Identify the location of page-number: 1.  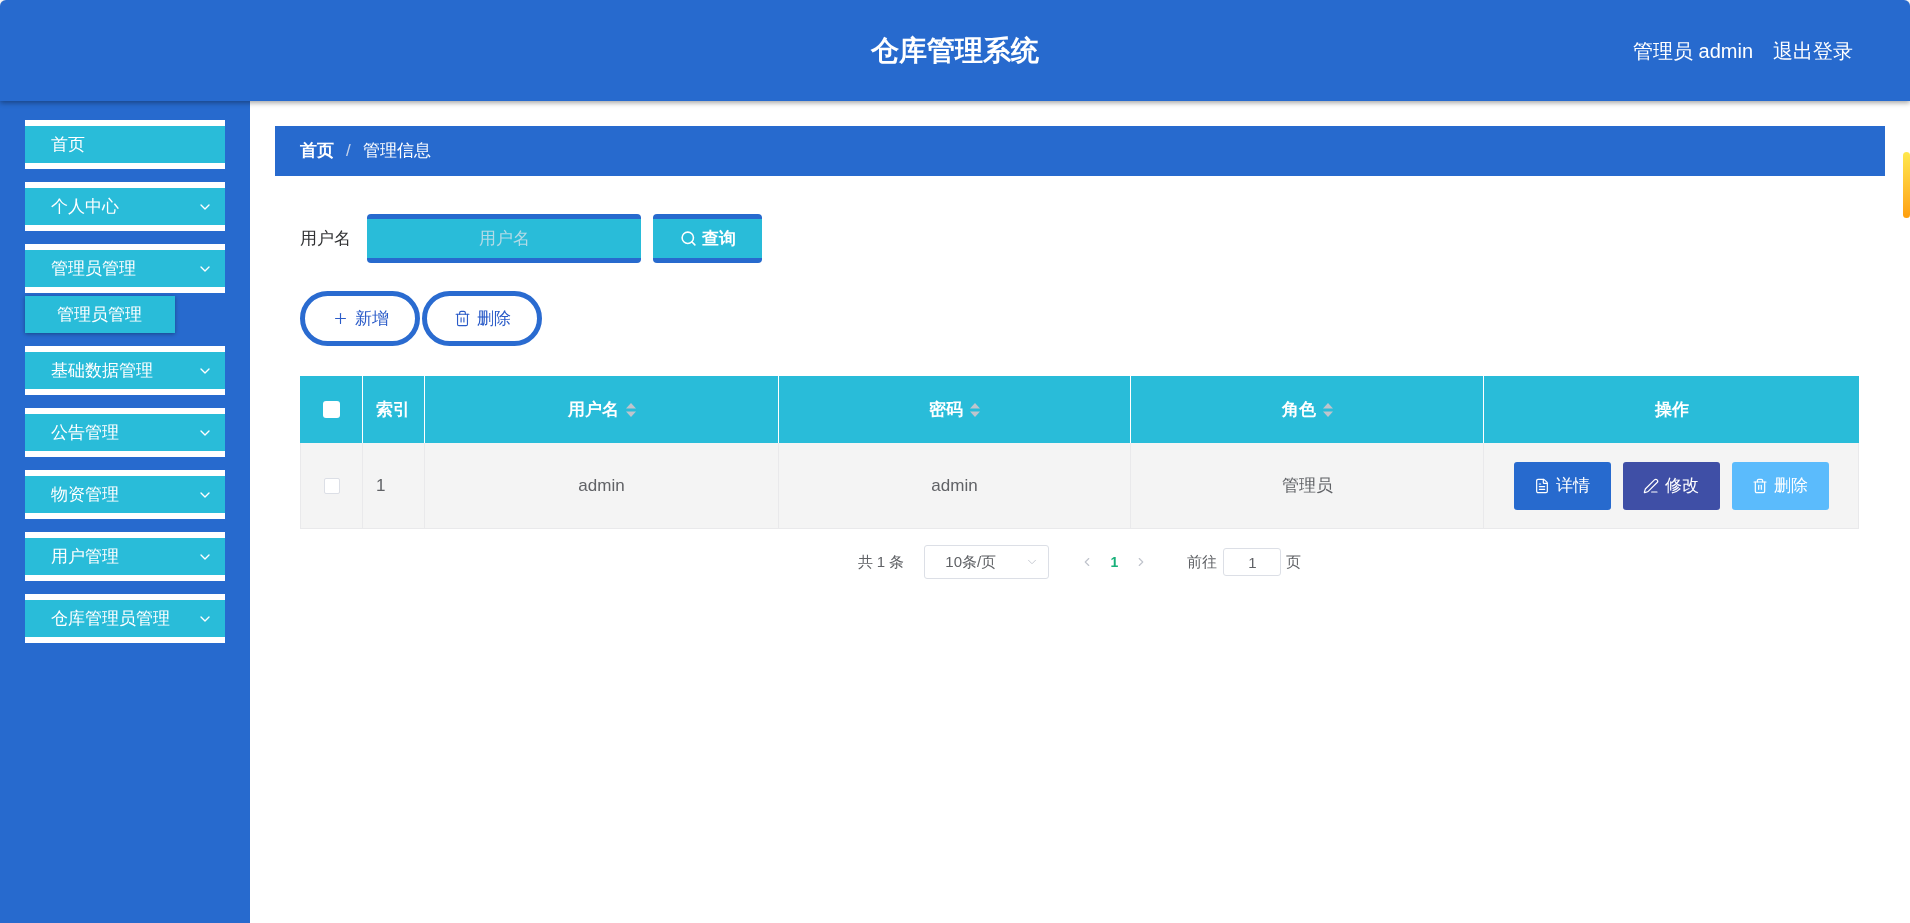
(1114, 562).